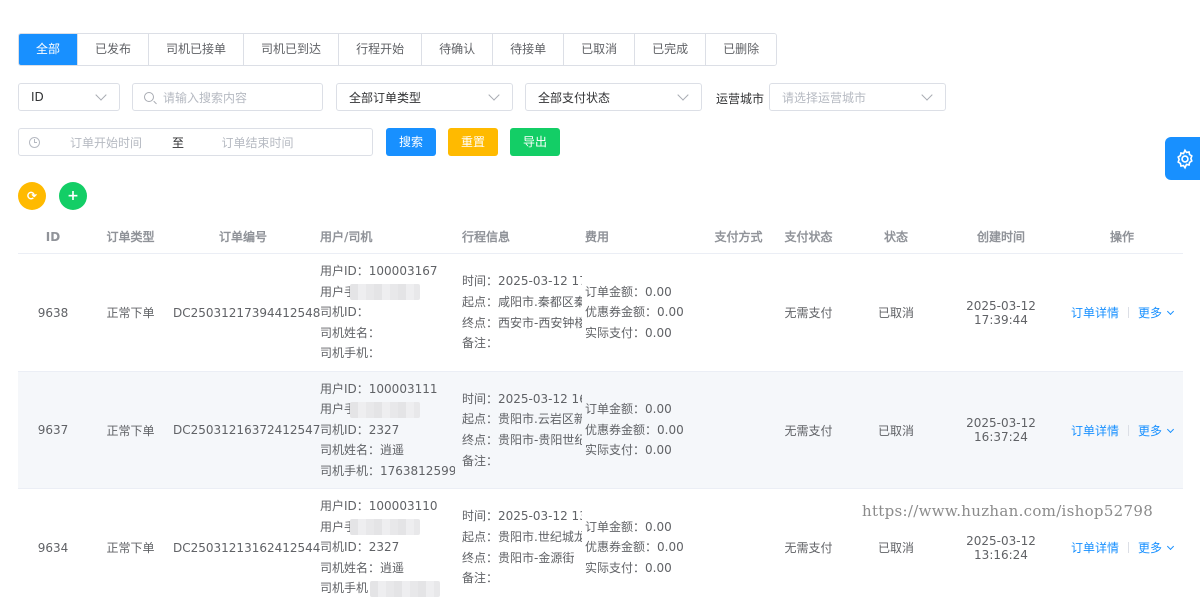  I want to click on city-select: 请选择运营城市, so click(857, 97).